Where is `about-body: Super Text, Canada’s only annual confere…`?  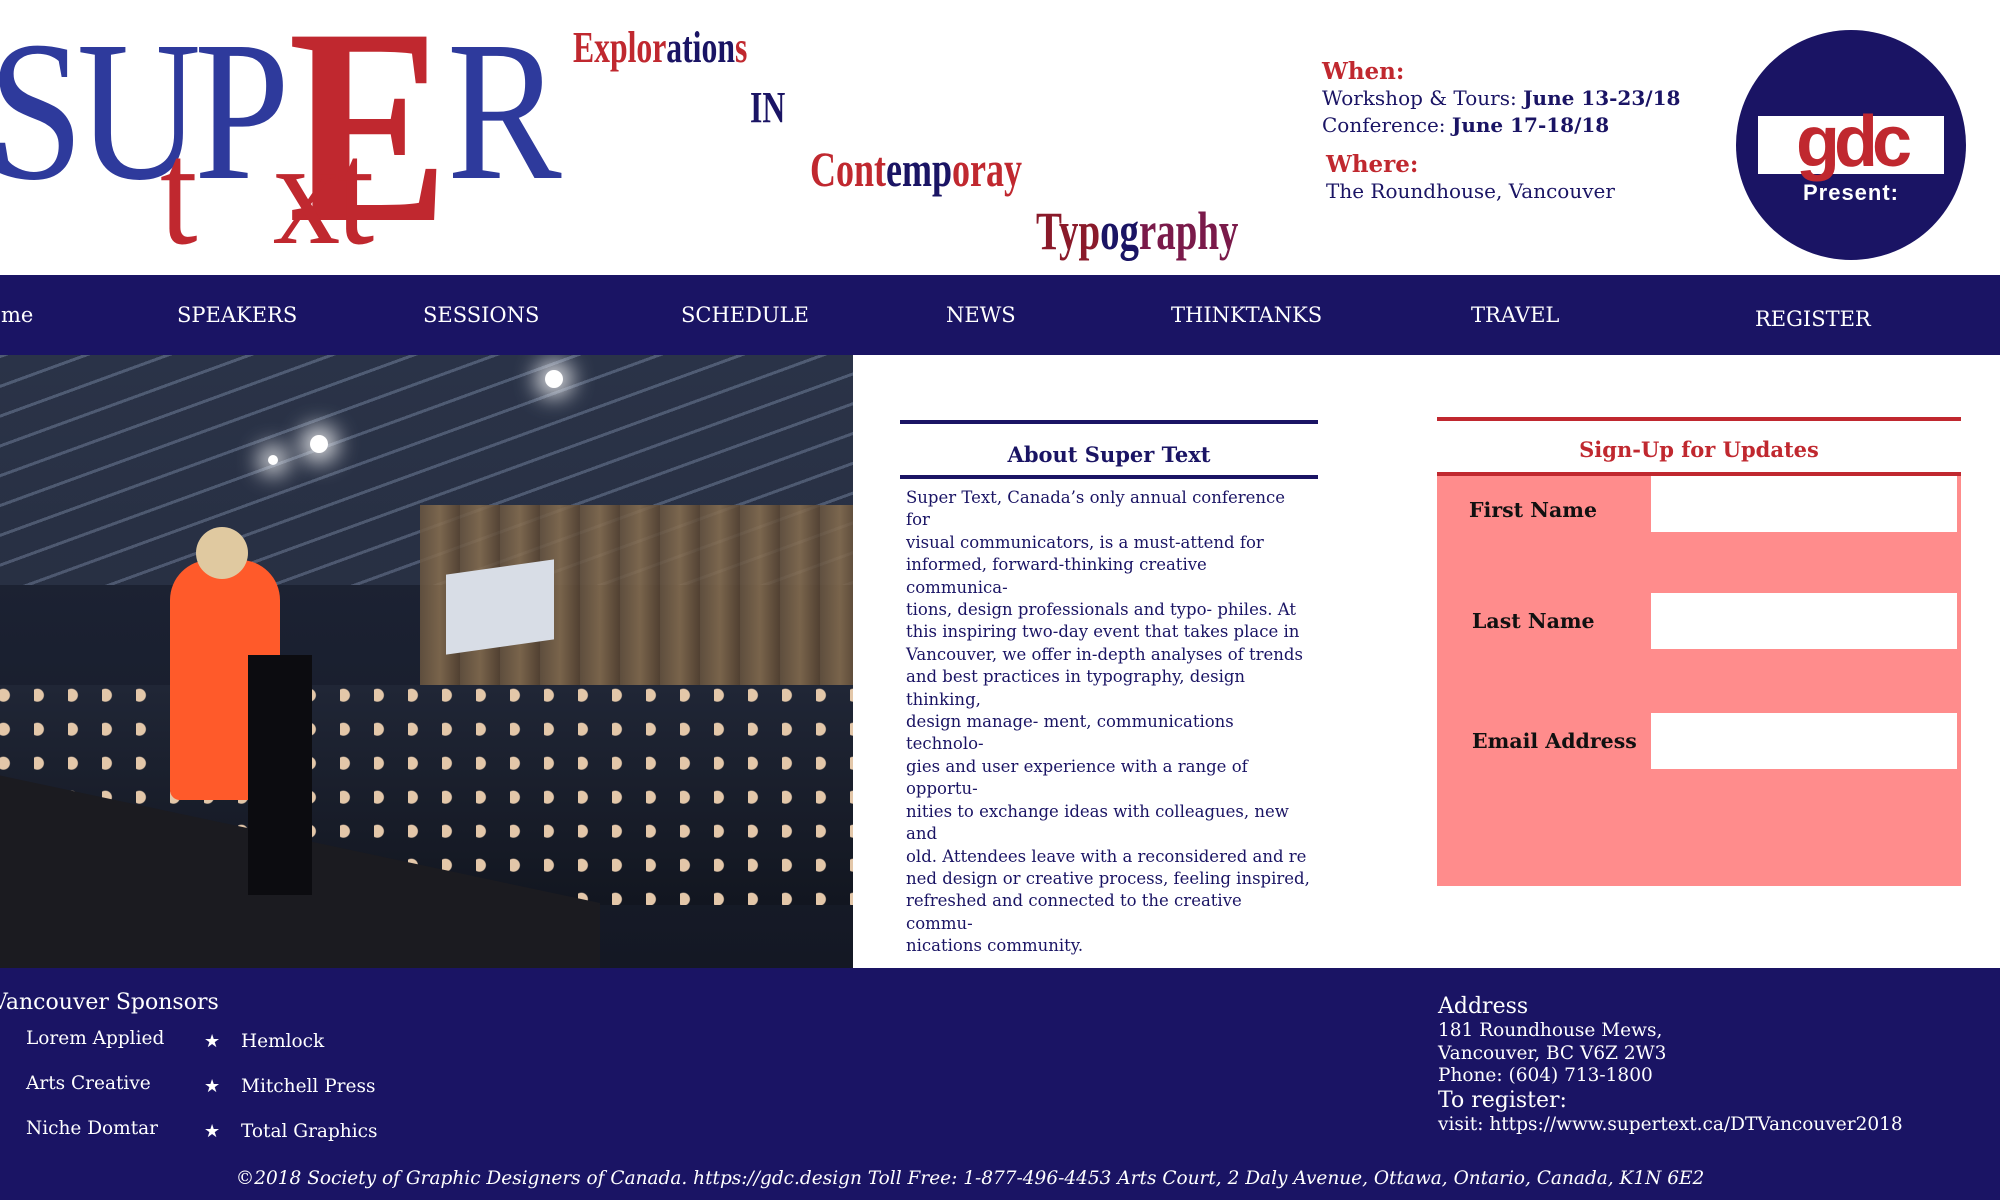
about-body: Super Text, Canada’s only annual confere… is located at coordinates (1108, 722).